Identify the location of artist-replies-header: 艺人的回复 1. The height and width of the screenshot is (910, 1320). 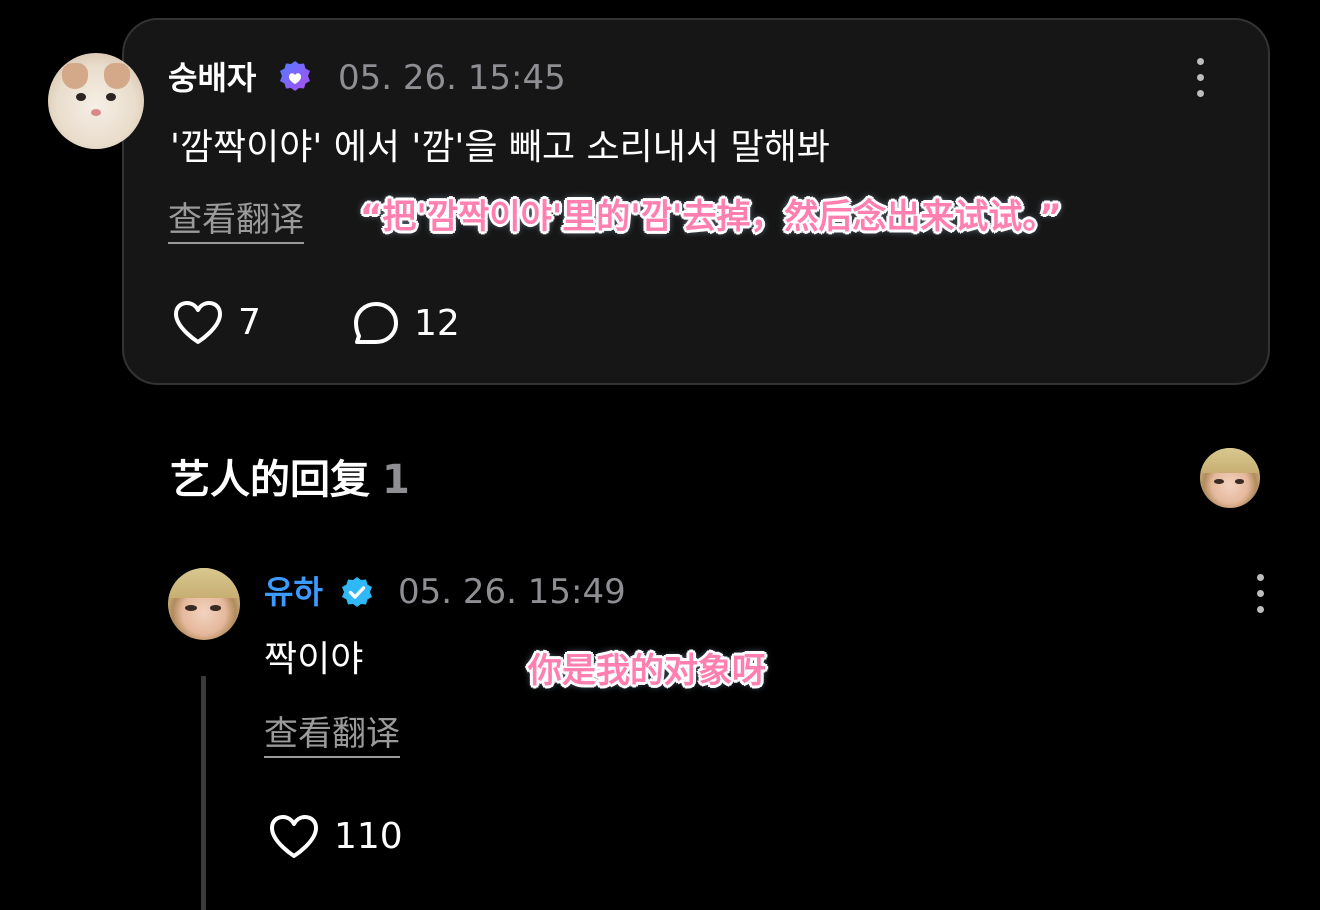
(290, 480).